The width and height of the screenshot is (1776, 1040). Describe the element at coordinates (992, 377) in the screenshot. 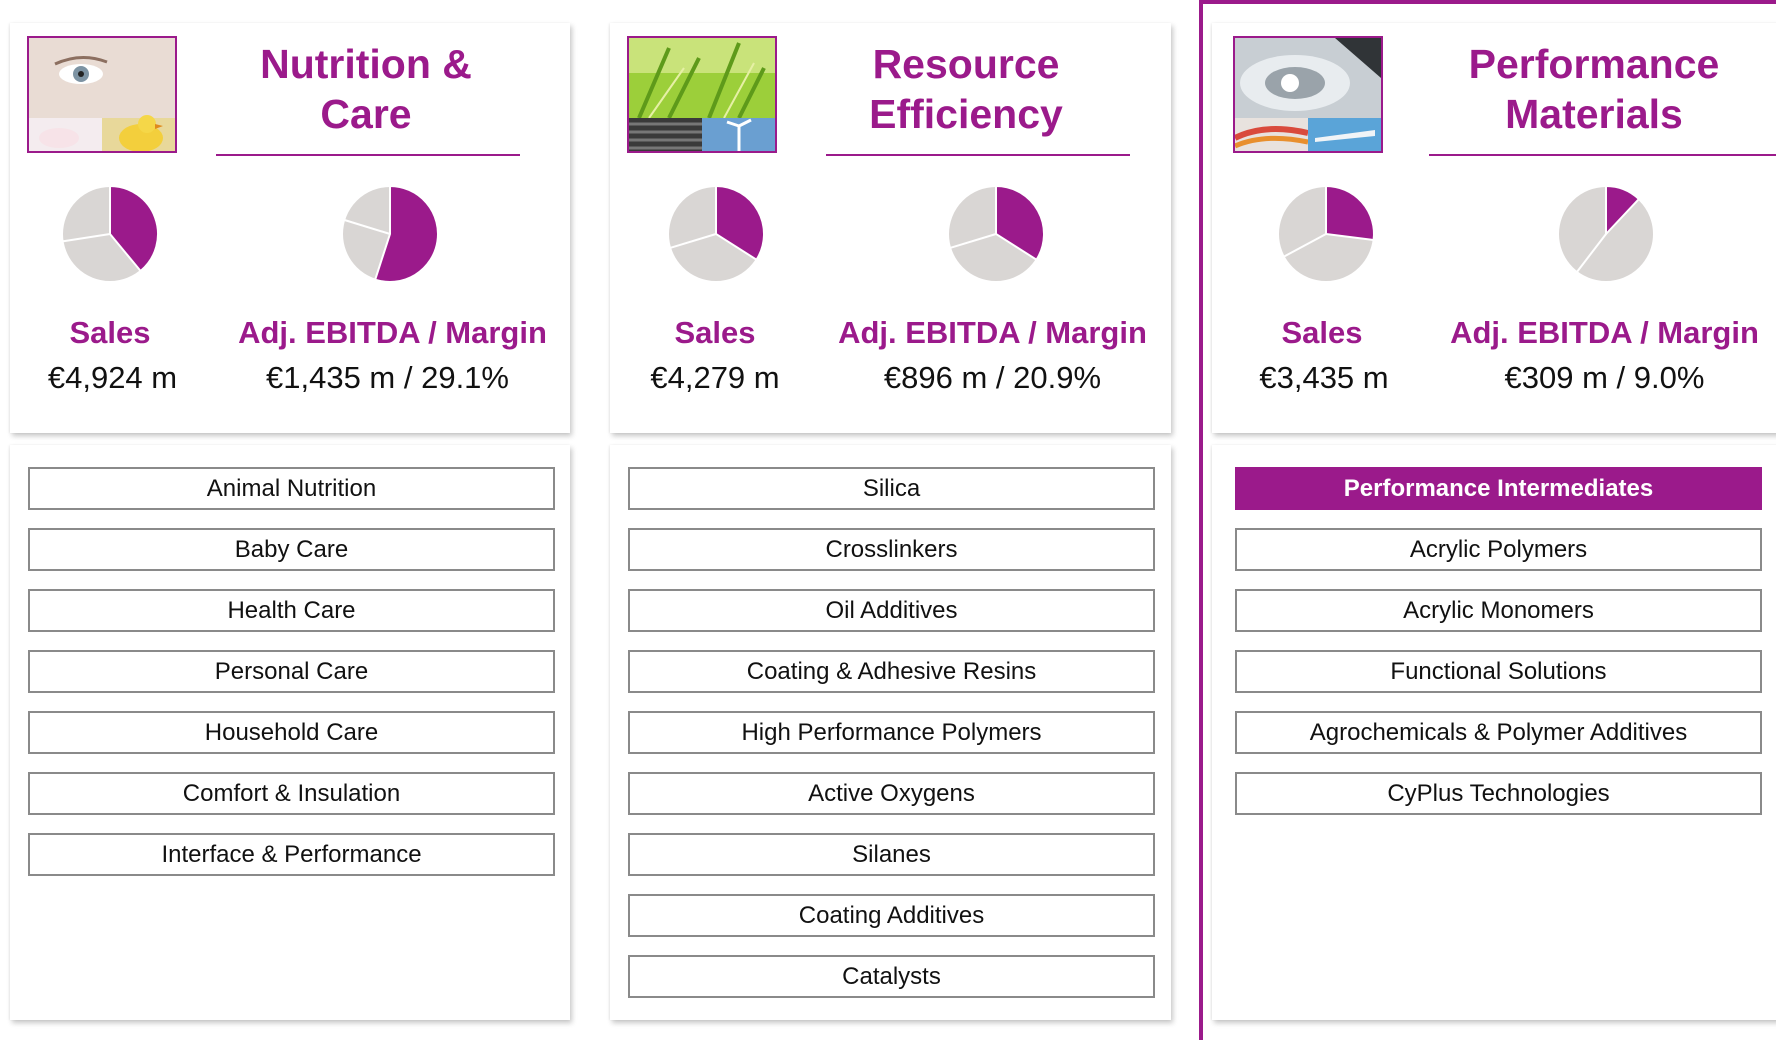

I see `ebitda-value: €896 m / 20.9%` at that location.